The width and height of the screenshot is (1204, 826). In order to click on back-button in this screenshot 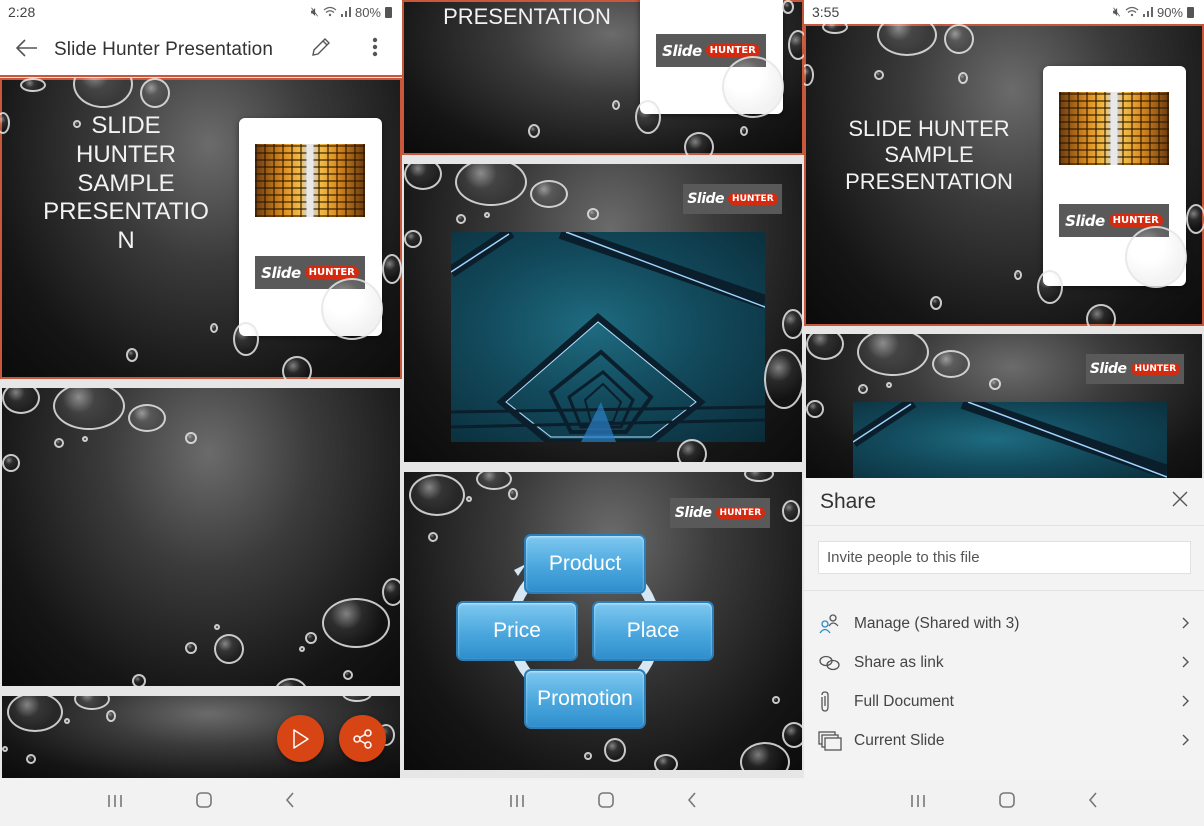, I will do `click(27, 50)`.